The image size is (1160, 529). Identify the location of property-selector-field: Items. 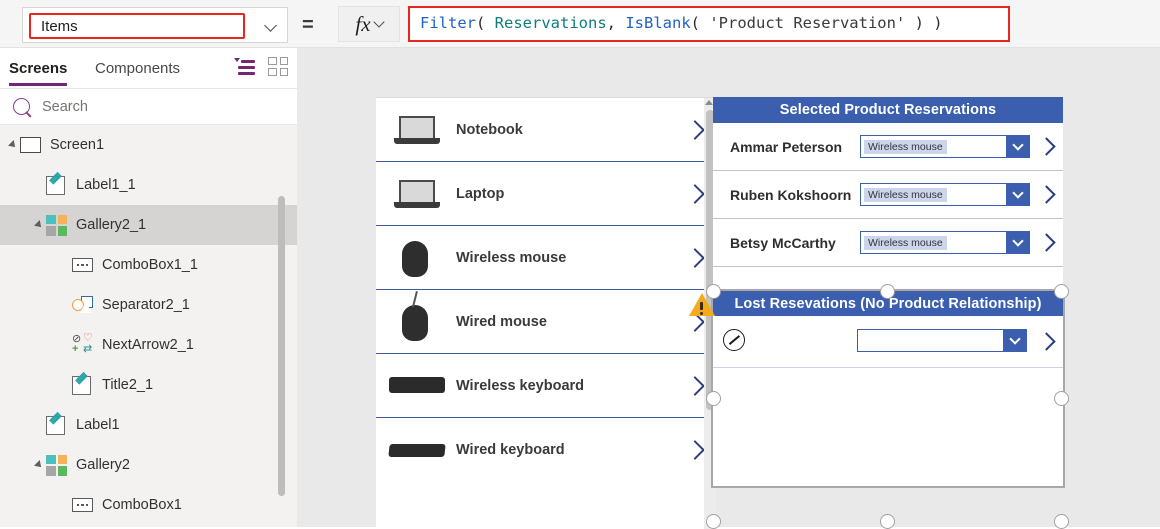
(137, 26).